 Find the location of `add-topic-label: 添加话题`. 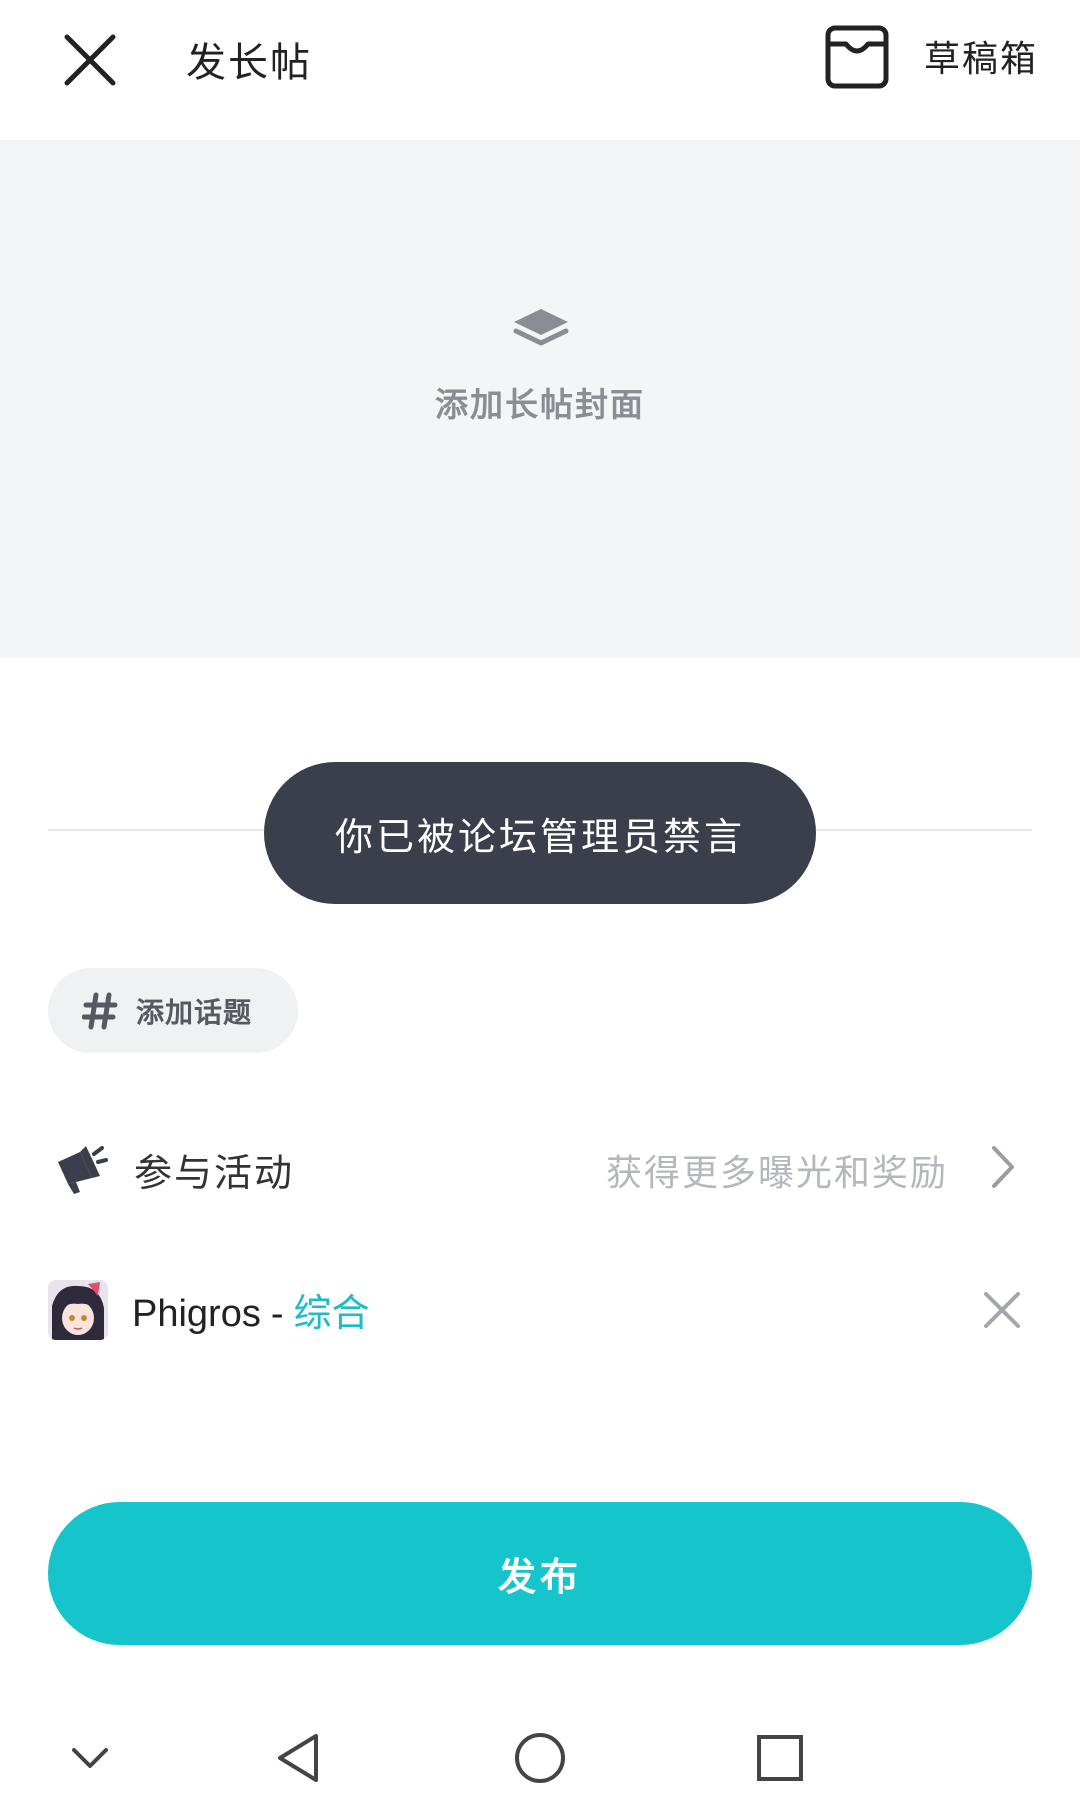

add-topic-label: 添加话题 is located at coordinates (194, 1012).